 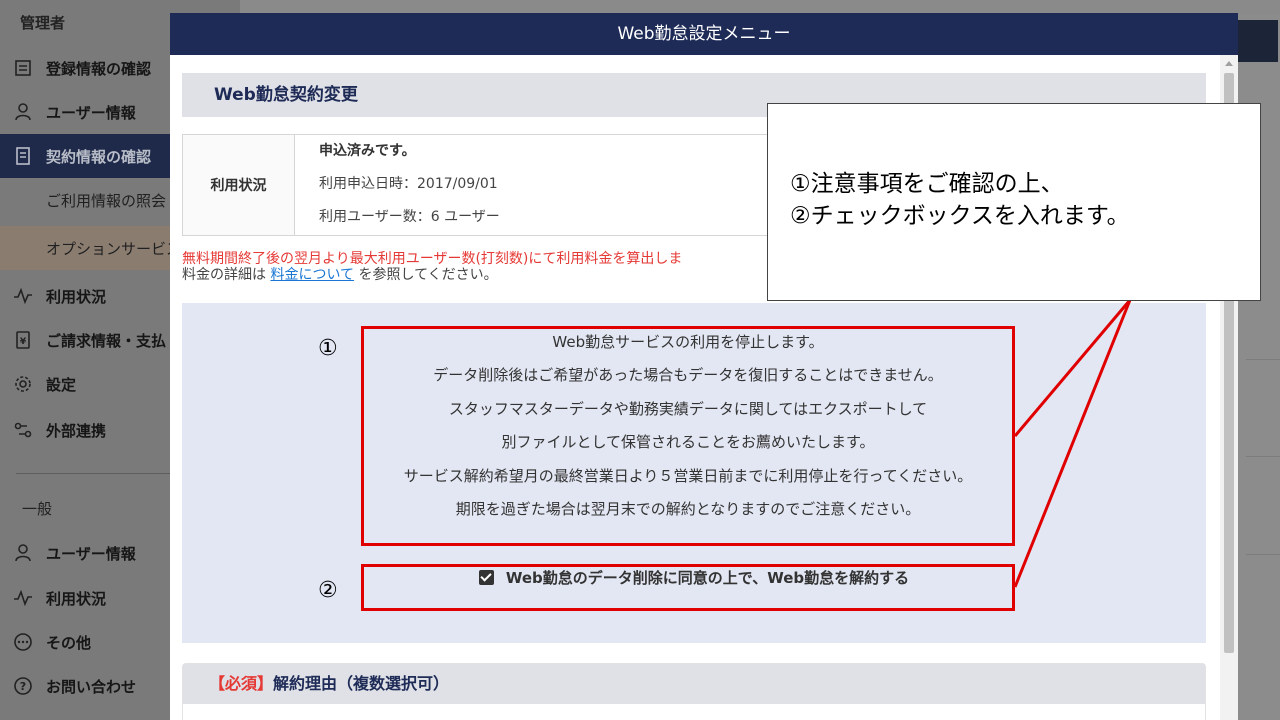 I want to click on fee-prefix: 料金の詳細は, so click(x=224, y=275).